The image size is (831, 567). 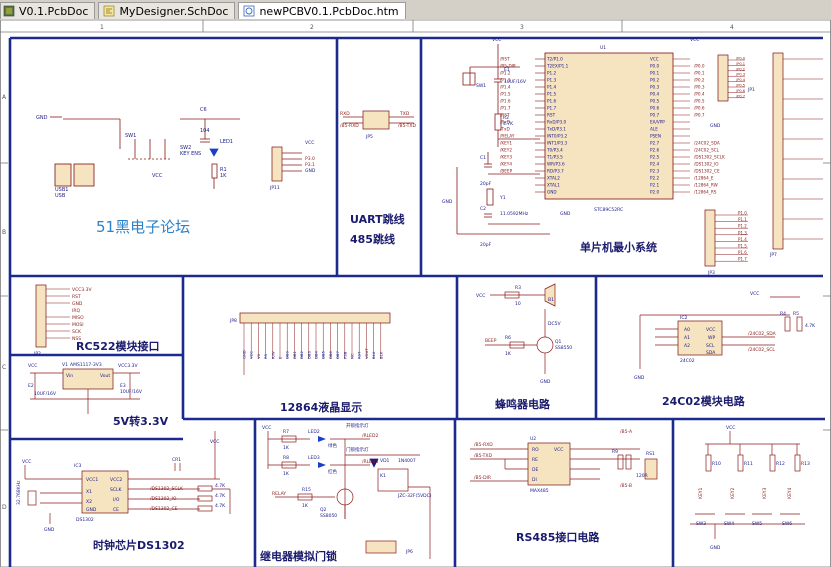 I want to click on part-label: R3, so click(x=518, y=288).